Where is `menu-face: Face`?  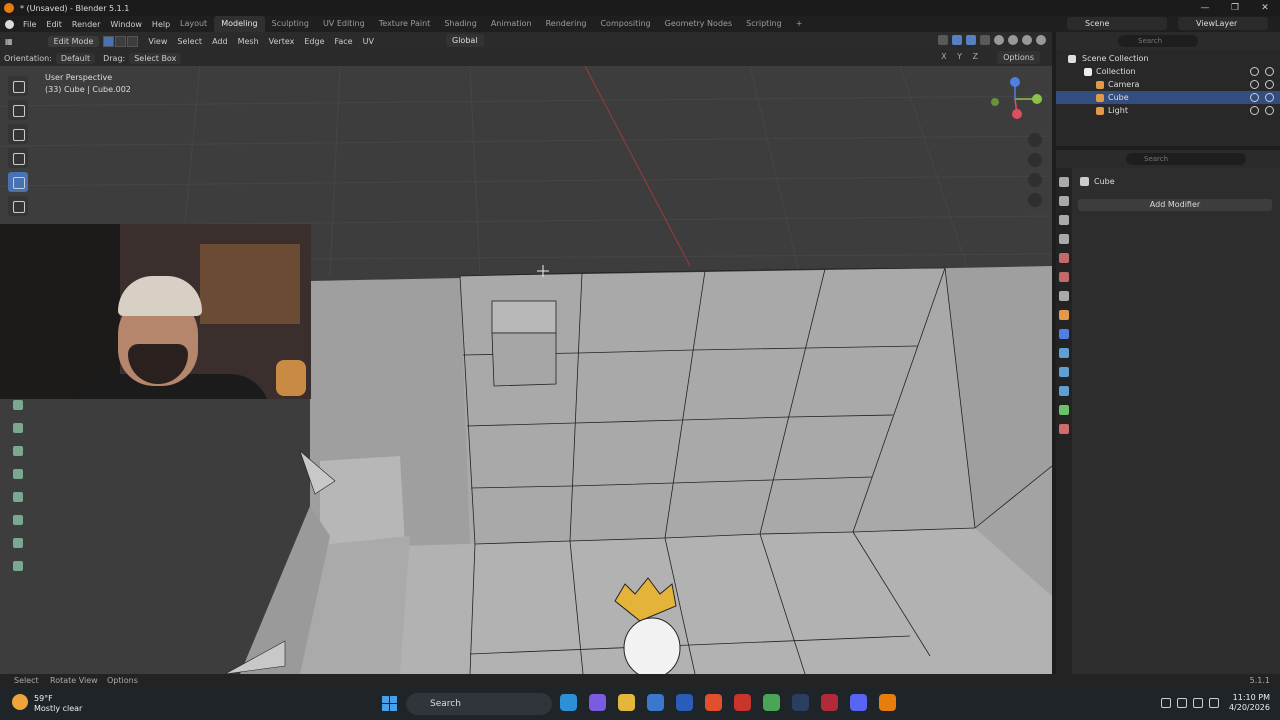 menu-face: Face is located at coordinates (344, 41).